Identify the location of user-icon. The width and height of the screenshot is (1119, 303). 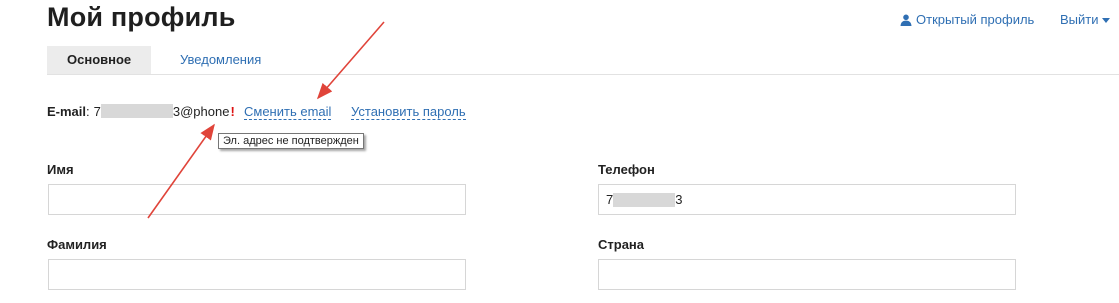
(906, 20).